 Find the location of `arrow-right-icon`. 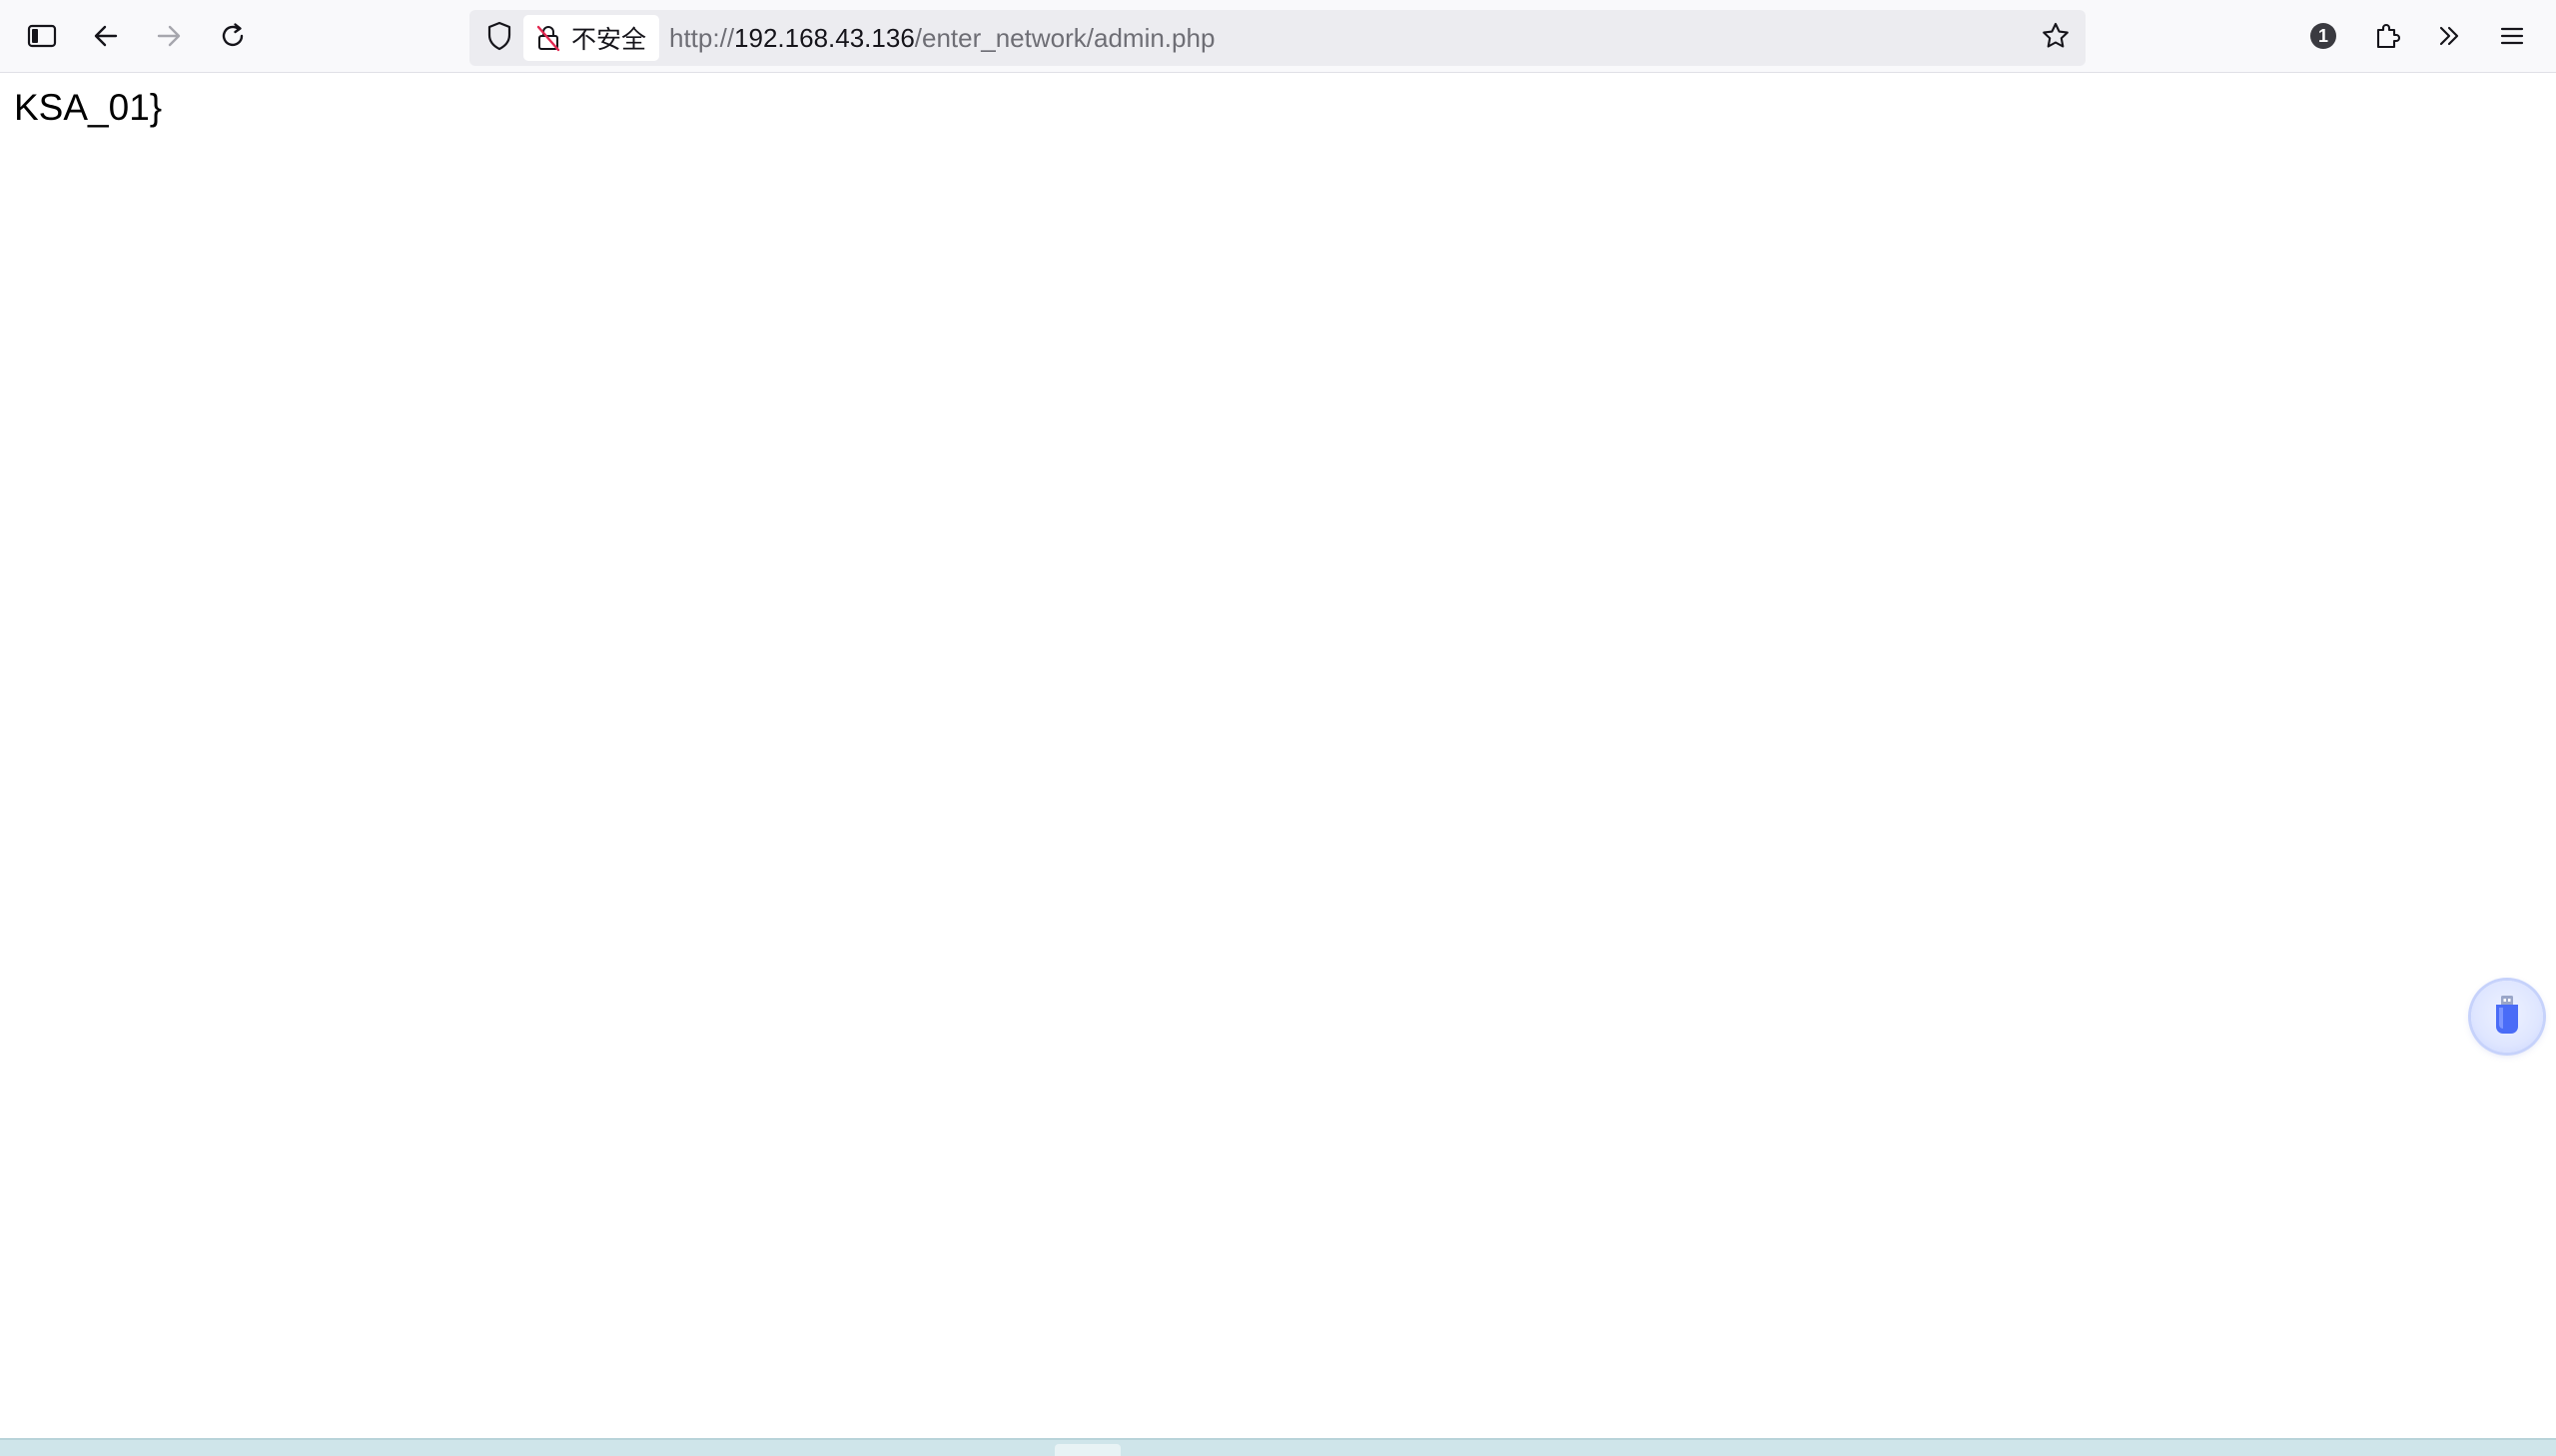

arrow-right-icon is located at coordinates (169, 36).